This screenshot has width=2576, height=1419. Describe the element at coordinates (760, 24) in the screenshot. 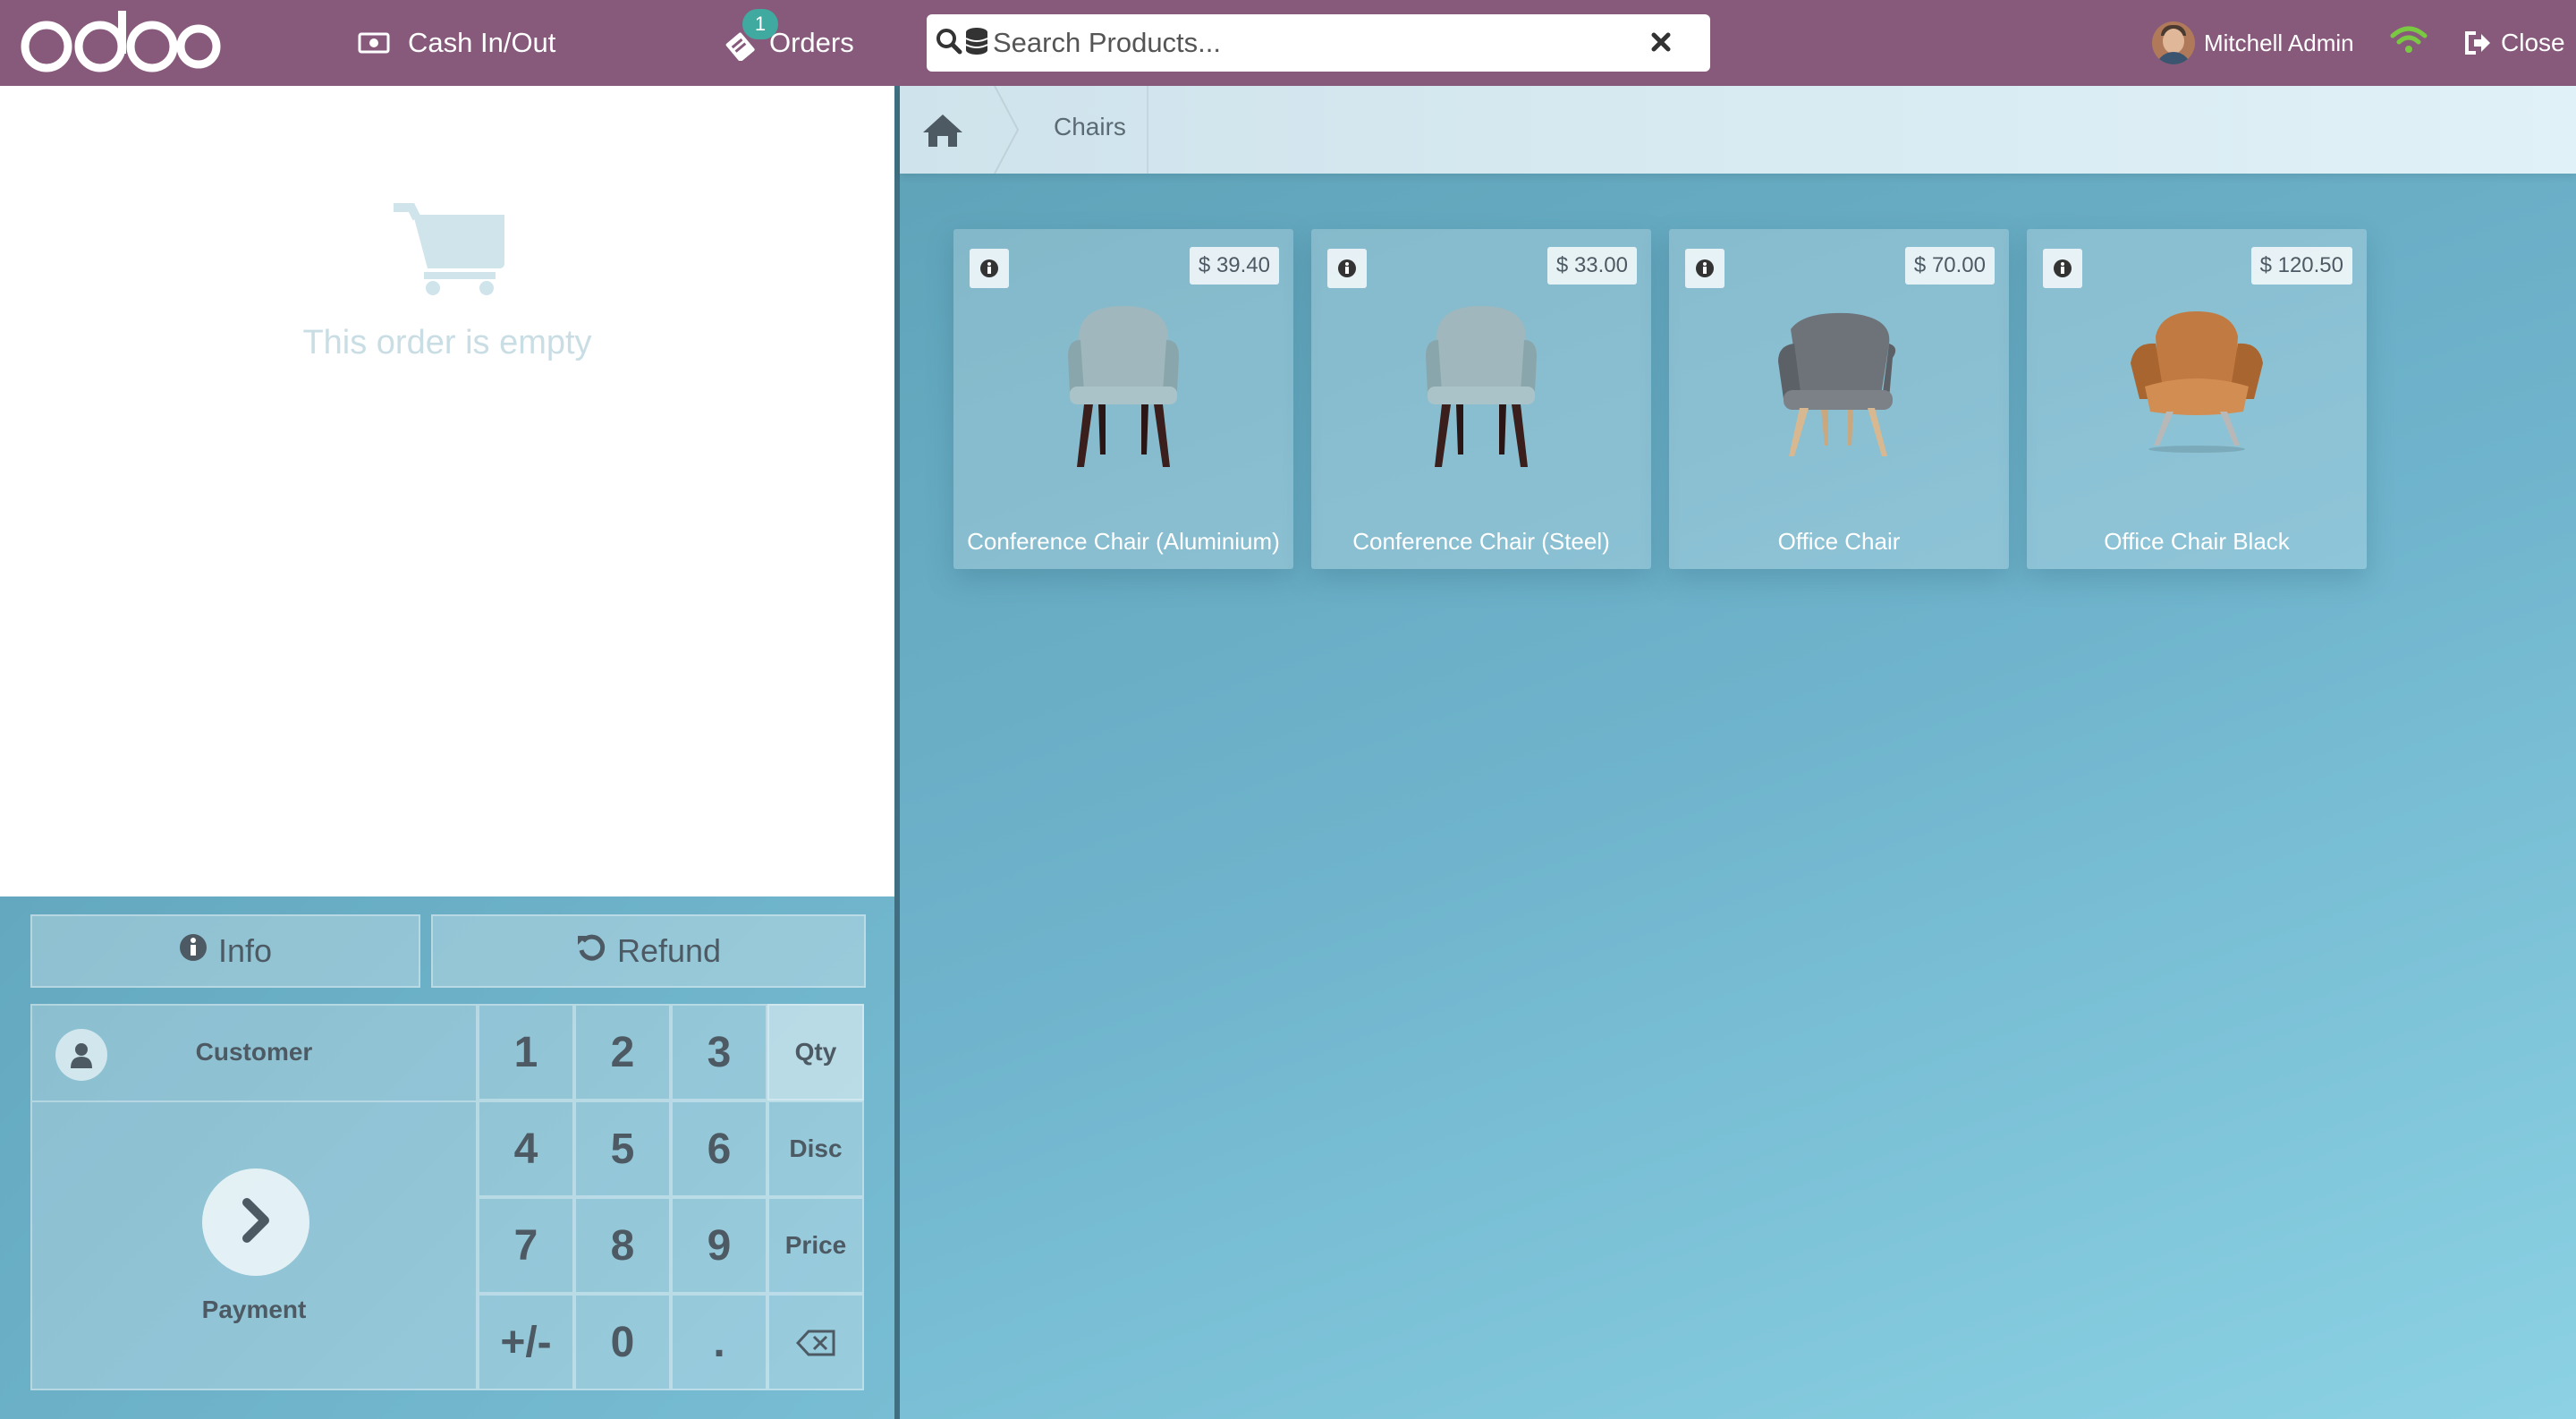

I see `orders-count-badge: 1` at that location.